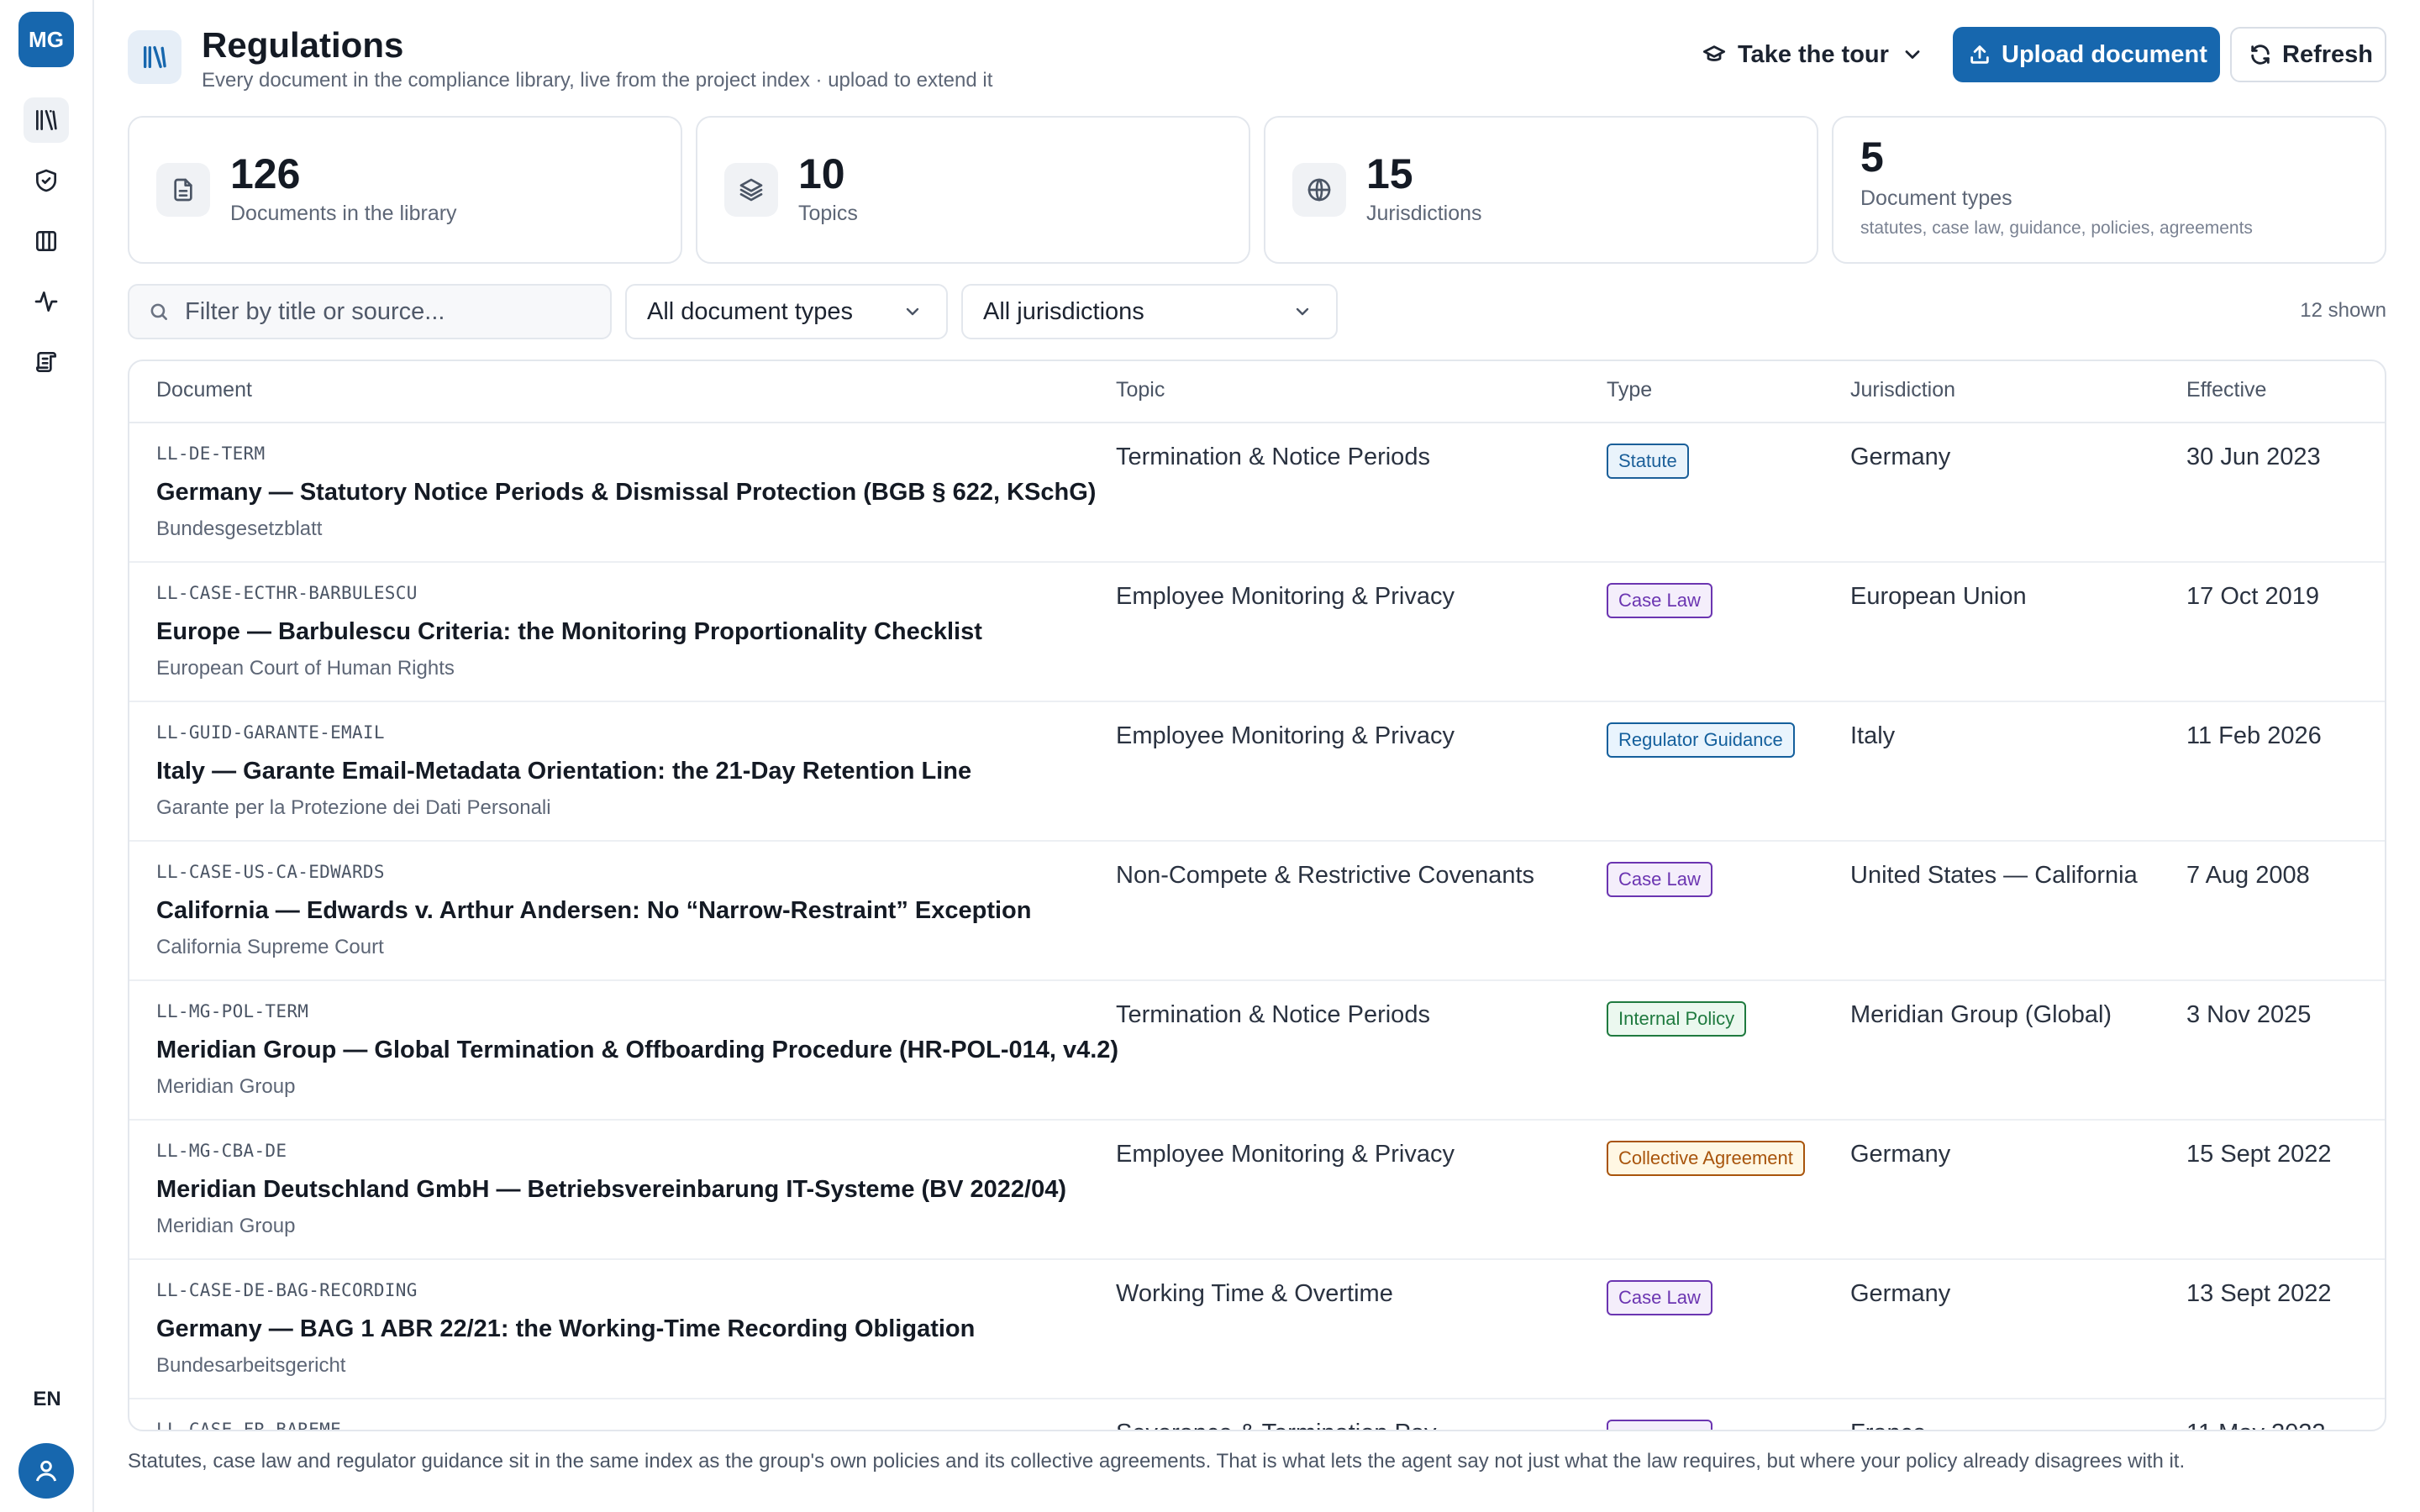 The image size is (2420, 1512). Describe the element at coordinates (249, 1425) in the screenshot. I see `document-id: LL-CASE-FR-BAREME` at that location.